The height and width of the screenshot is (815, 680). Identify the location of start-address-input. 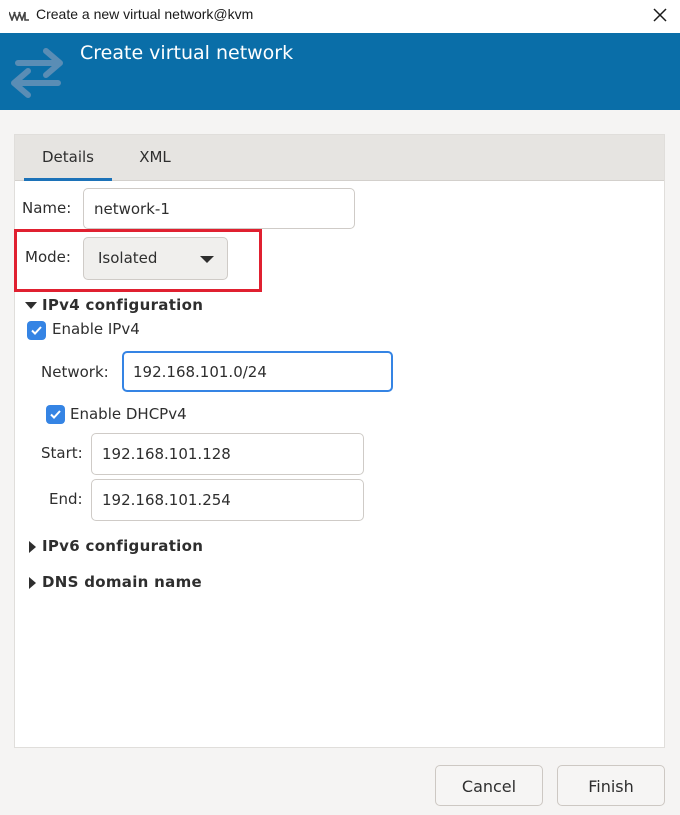
(227, 454).